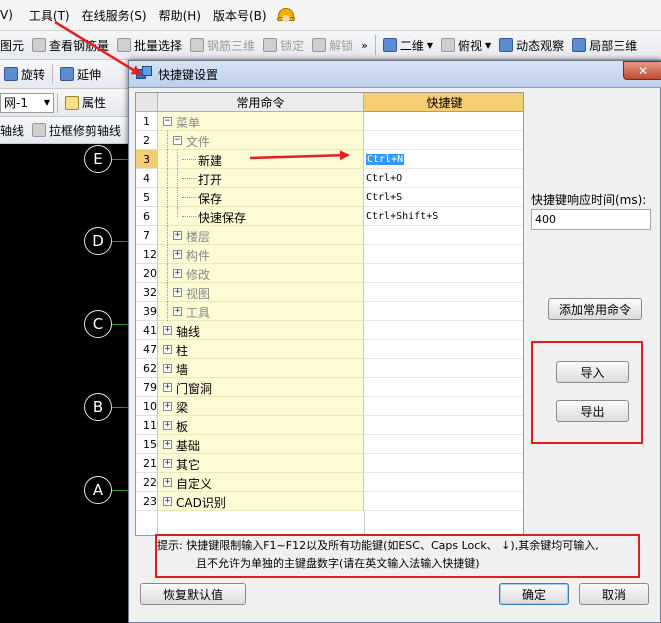 This screenshot has height=623, width=661. Describe the element at coordinates (466, 45) in the screenshot. I see `top-view-dropdown: 俯视 ▼` at that location.